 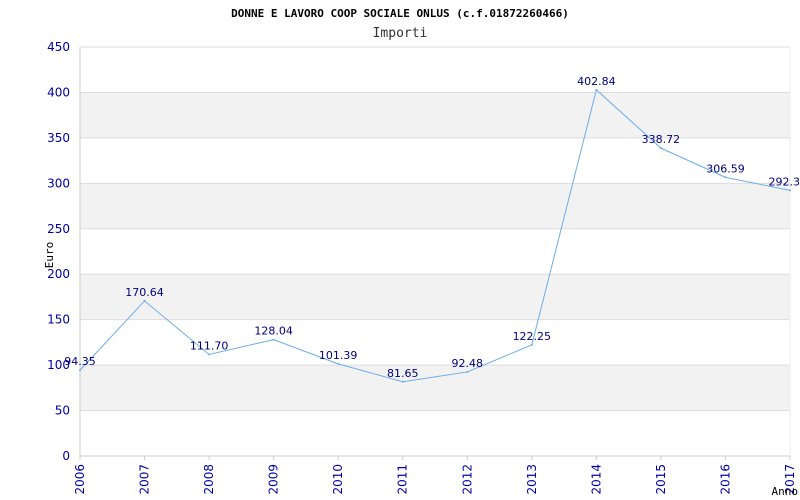 What do you see at coordinates (596, 479) in the screenshot?
I see `x-tick-label: 2014` at bounding box center [596, 479].